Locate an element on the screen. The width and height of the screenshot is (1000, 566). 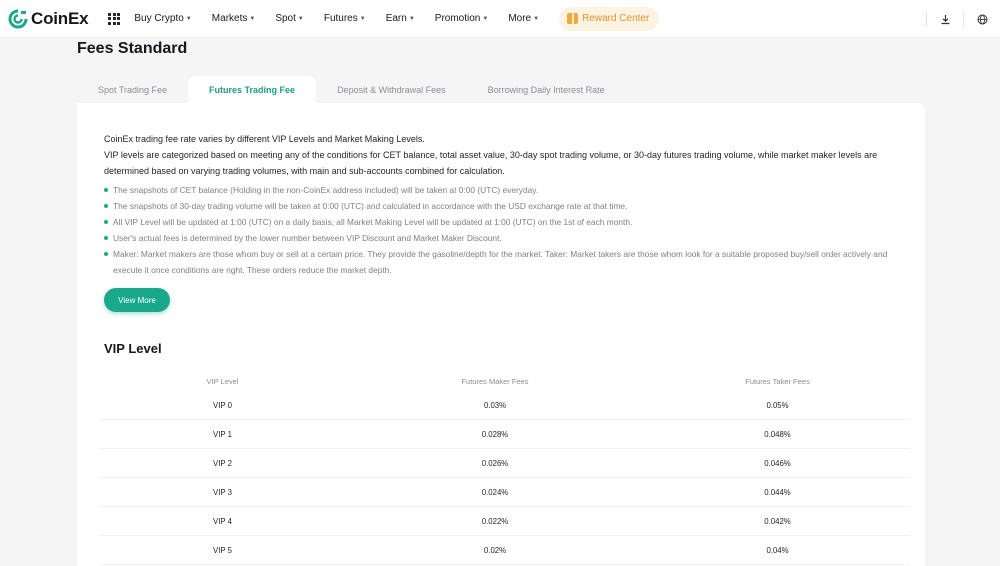
maker-fee-cell: 0.02% is located at coordinates (495, 550).